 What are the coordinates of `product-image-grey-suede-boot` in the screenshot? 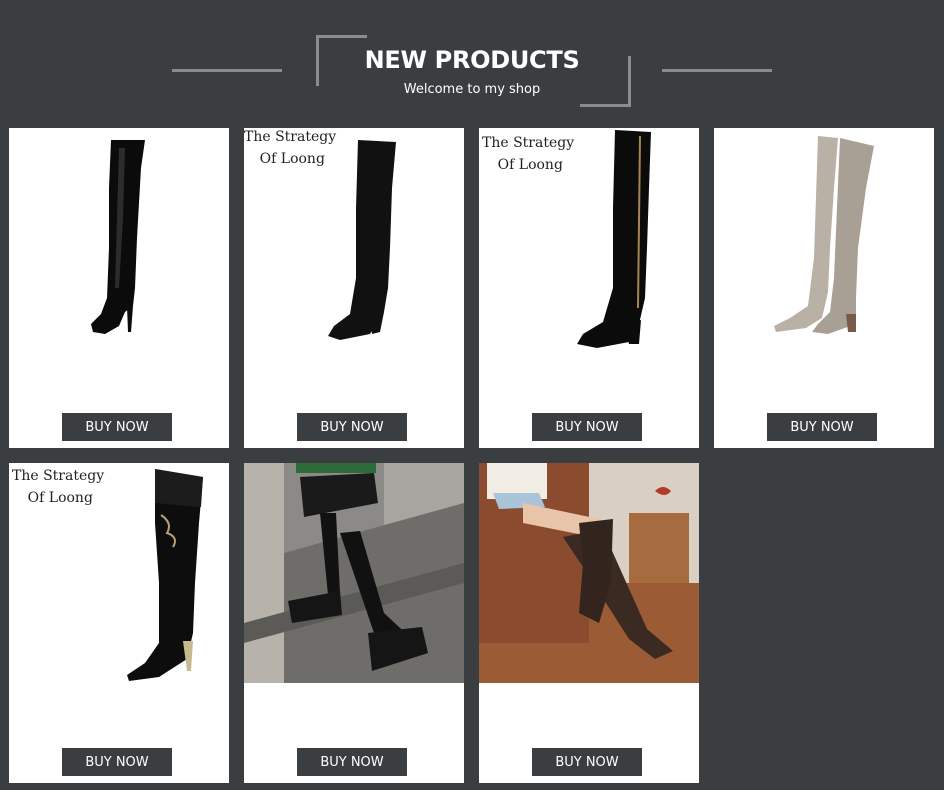 It's located at (824, 238).